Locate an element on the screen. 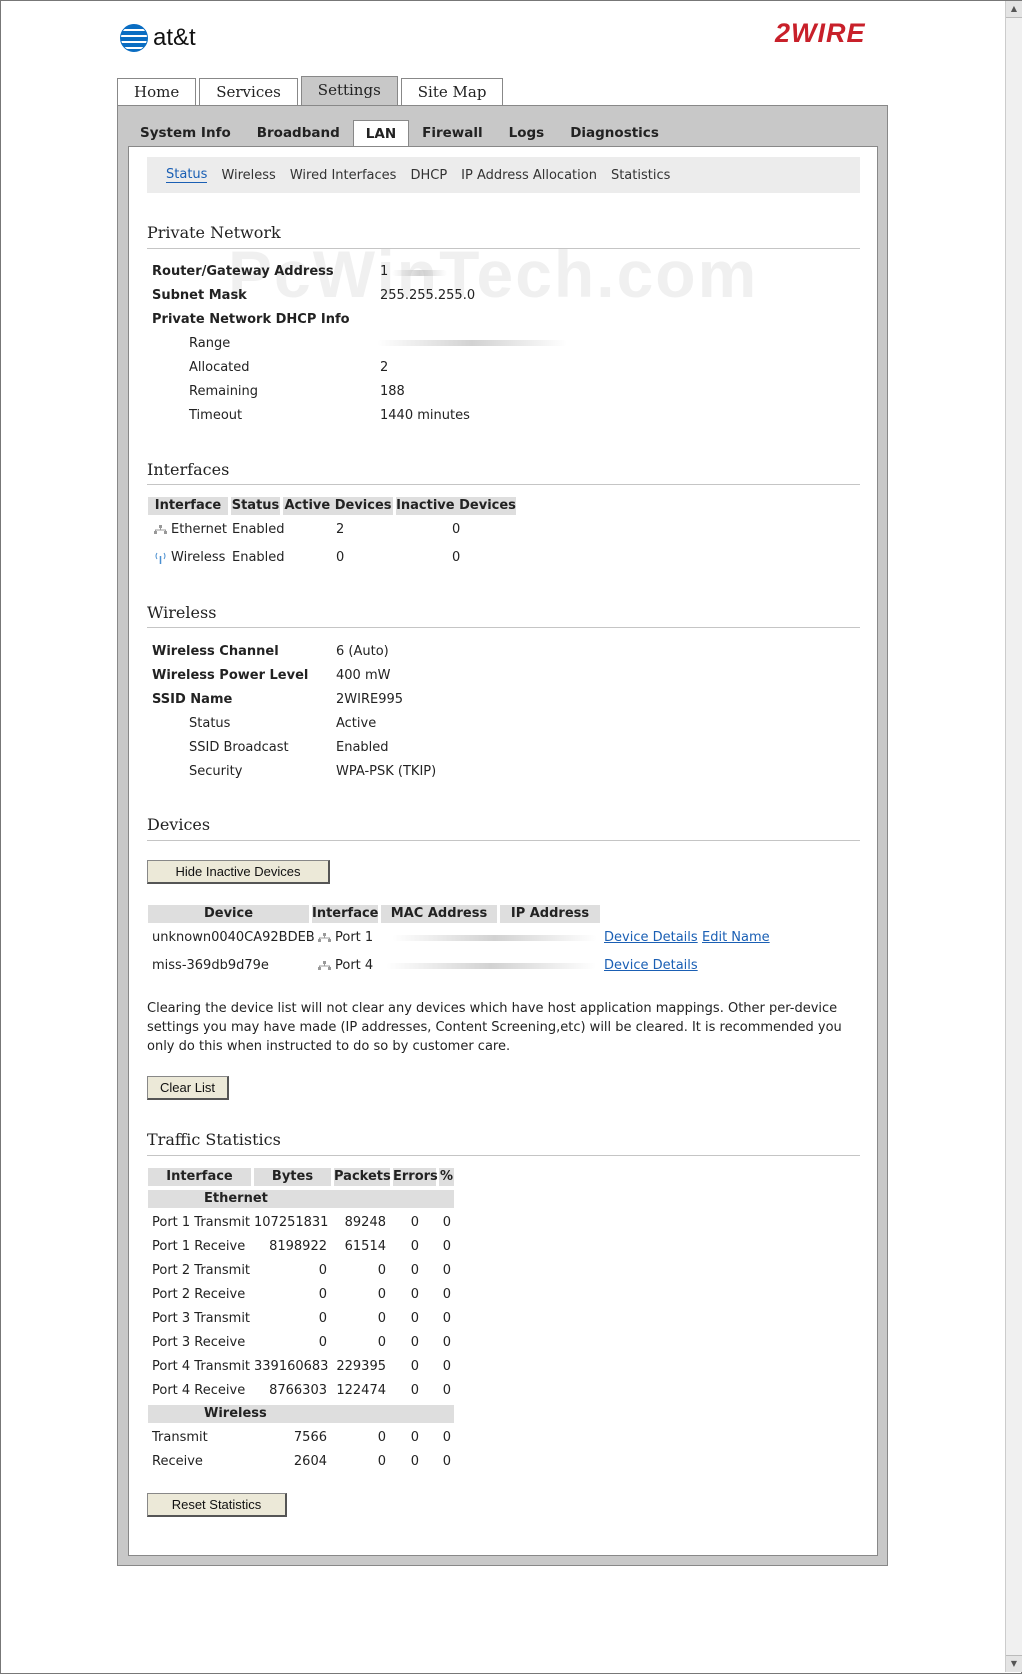  stat-bytes: 107251831 is located at coordinates (291, 1222).